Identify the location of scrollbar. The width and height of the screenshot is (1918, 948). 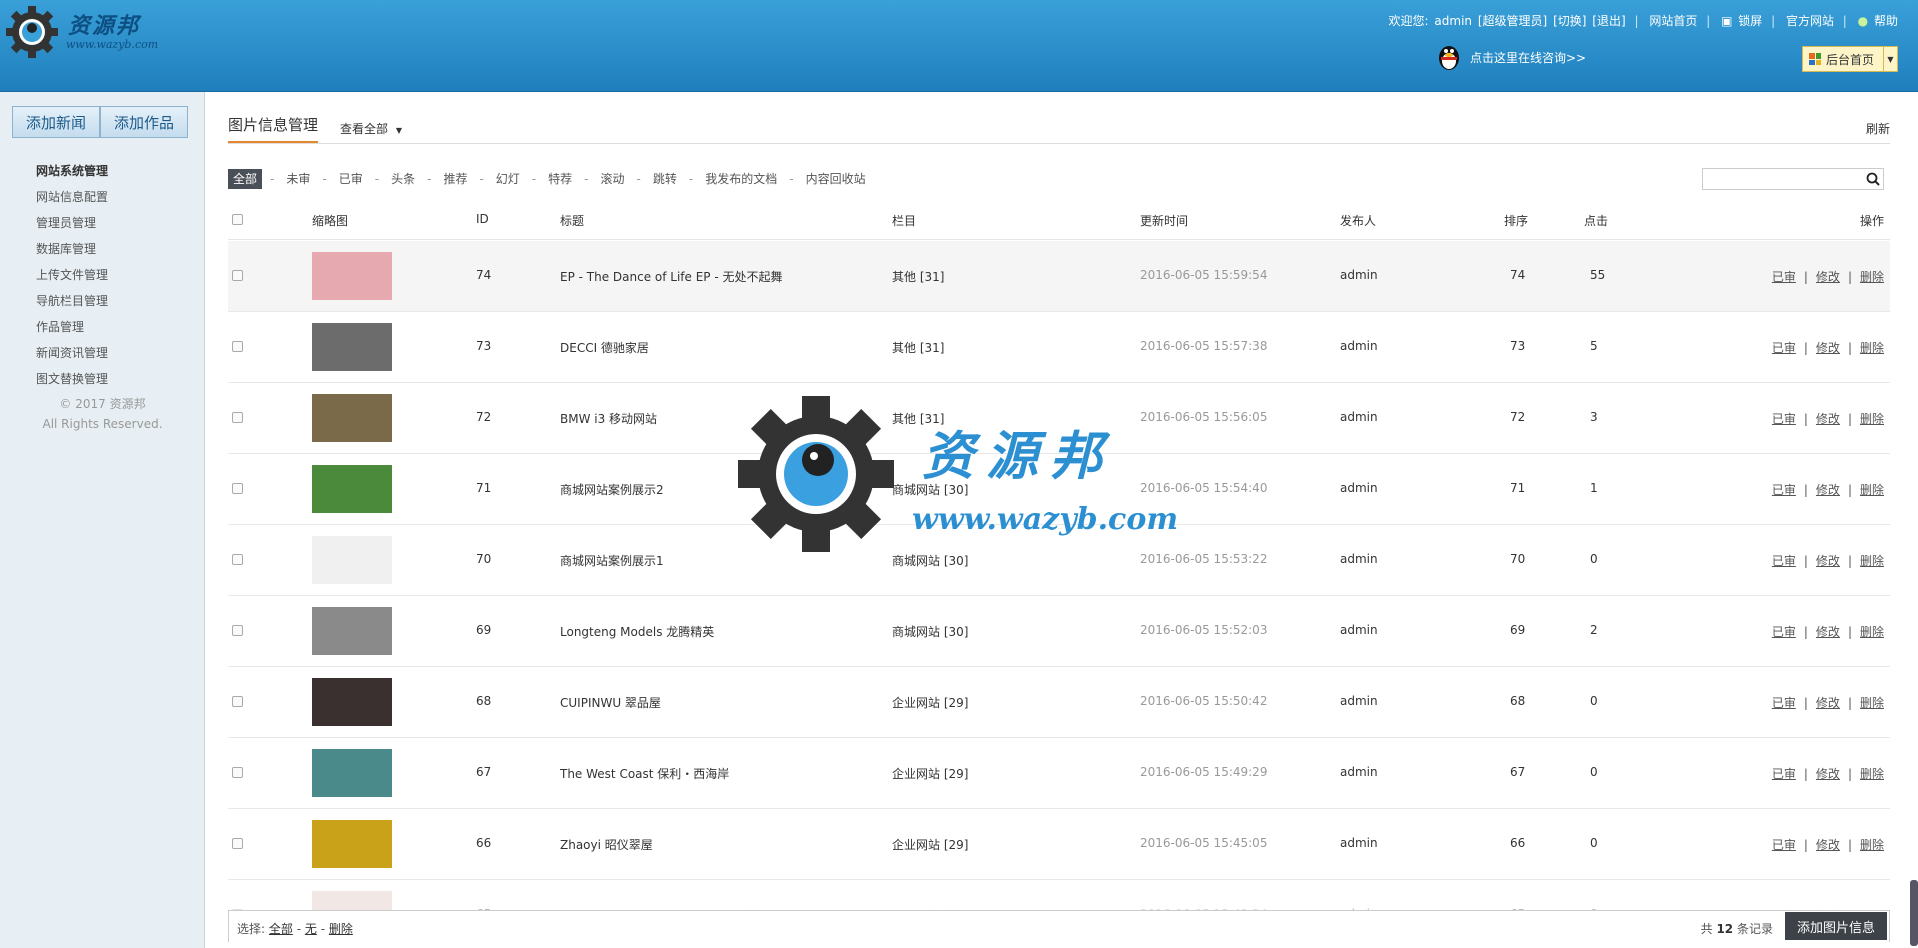
(1914, 913).